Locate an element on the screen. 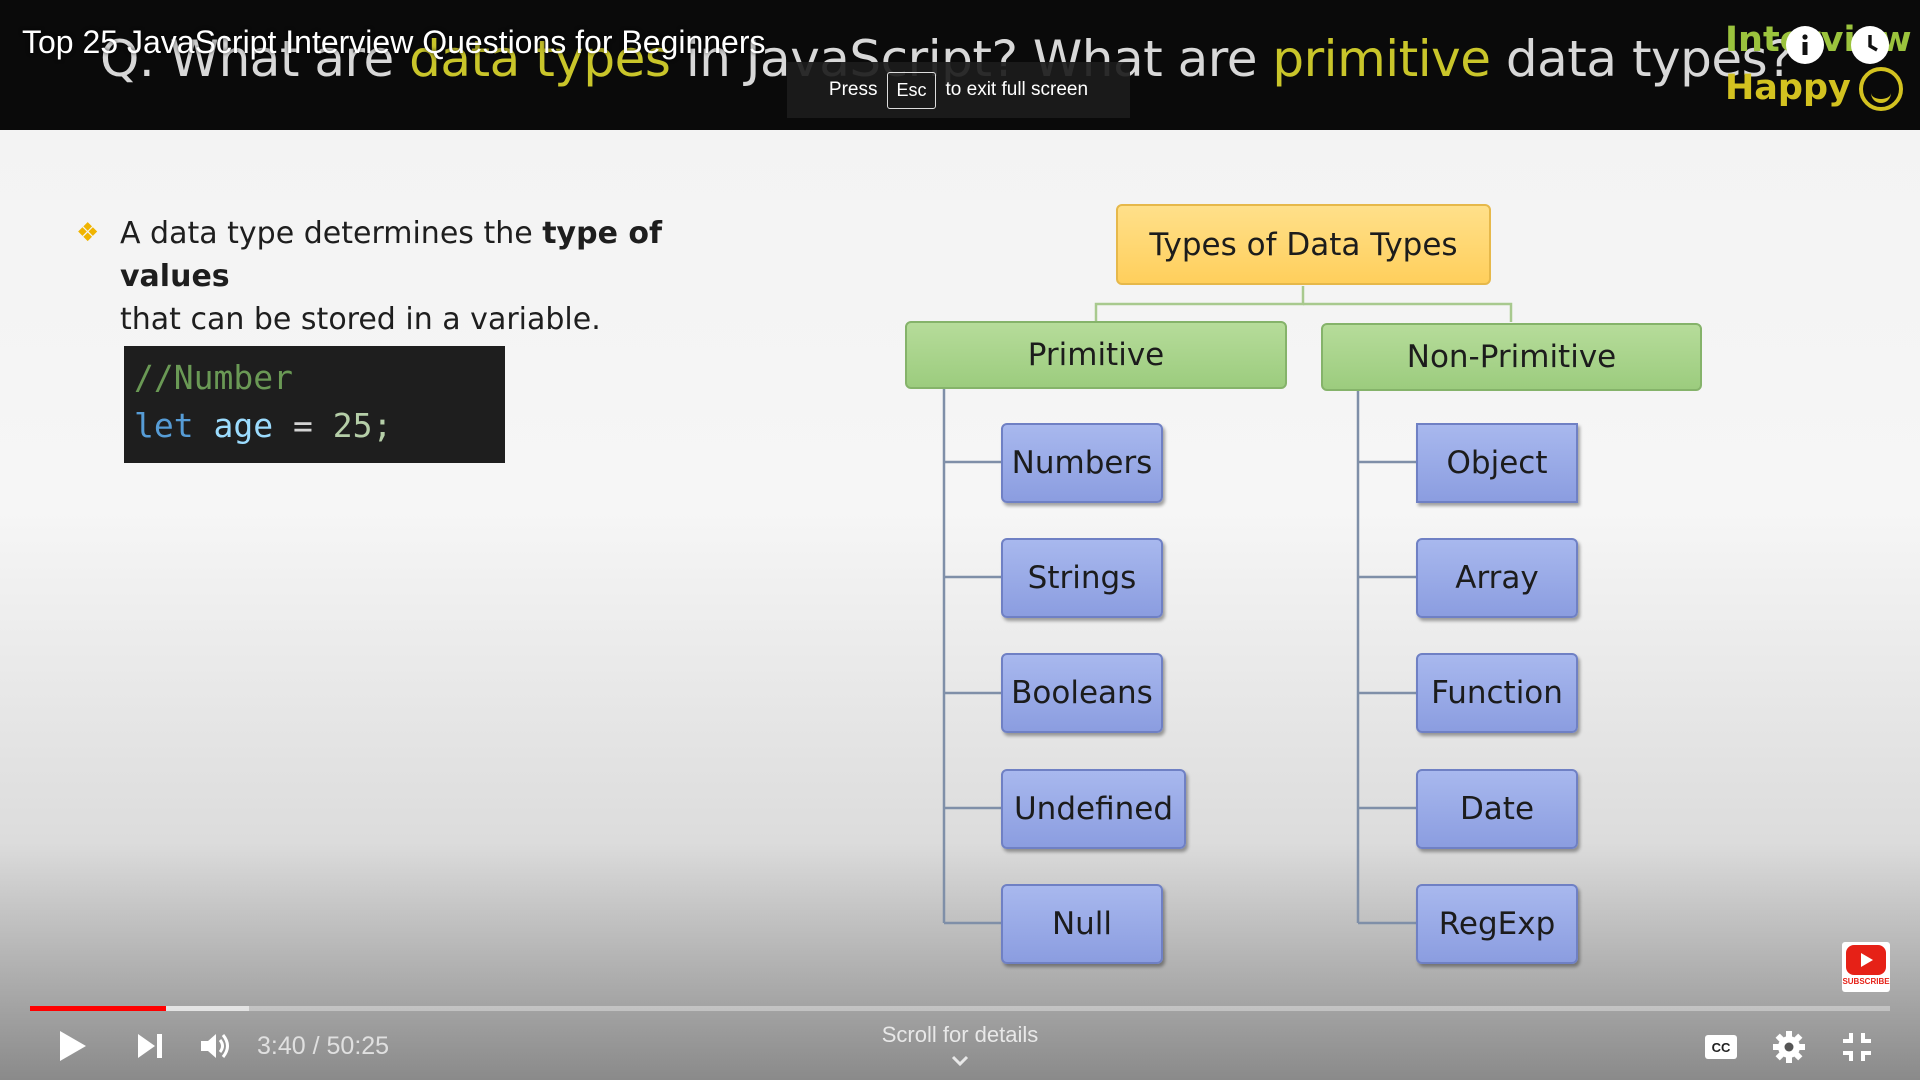  time-current: 3:40 is located at coordinates (281, 1046).